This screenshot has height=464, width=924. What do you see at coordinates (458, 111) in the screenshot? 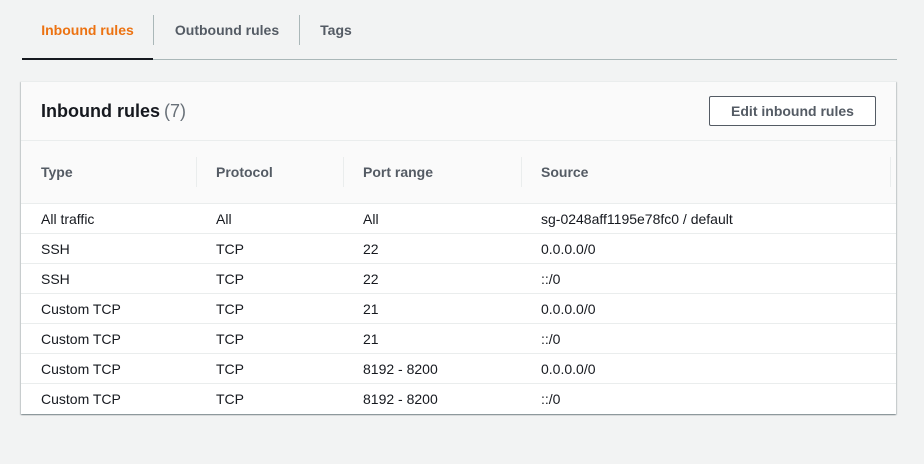
I see `panel-header: Inbound rules (7) Edit inbound rules` at bounding box center [458, 111].